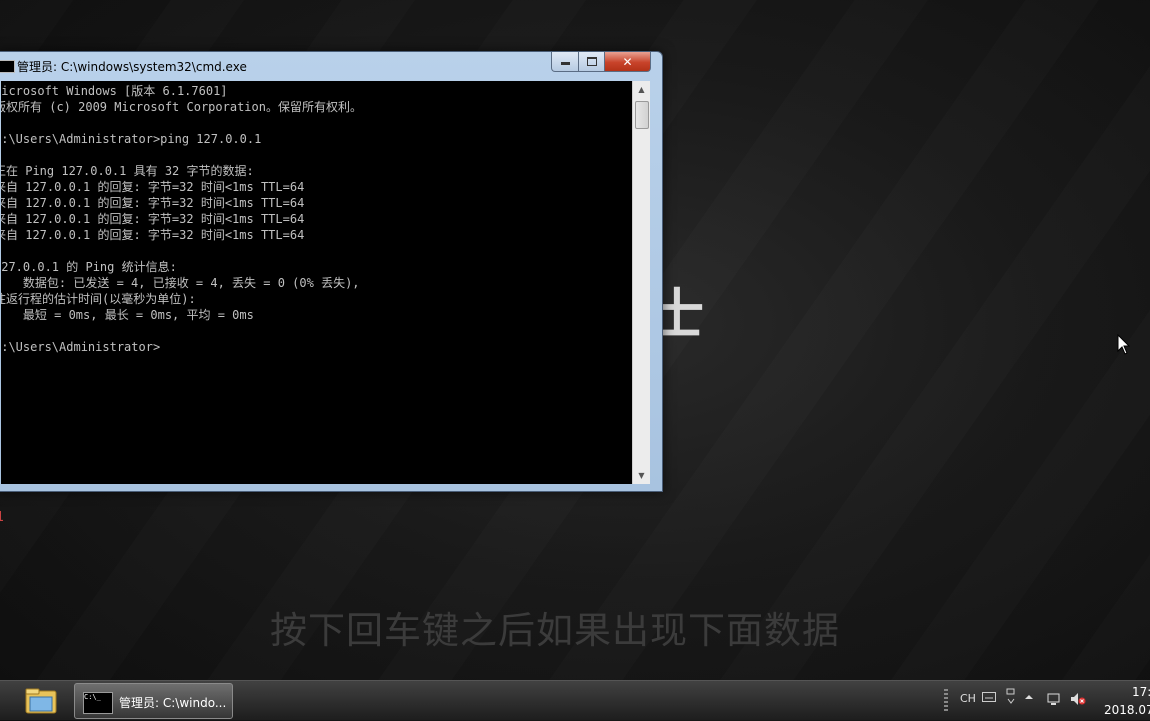 Image resolution: width=1150 pixels, height=721 pixels. I want to click on scroll-up-icon: ▲, so click(641, 89).